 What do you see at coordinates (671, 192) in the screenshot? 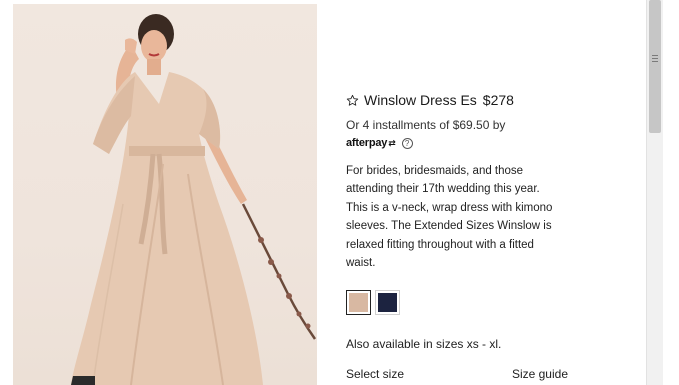
I see `window-edge` at bounding box center [671, 192].